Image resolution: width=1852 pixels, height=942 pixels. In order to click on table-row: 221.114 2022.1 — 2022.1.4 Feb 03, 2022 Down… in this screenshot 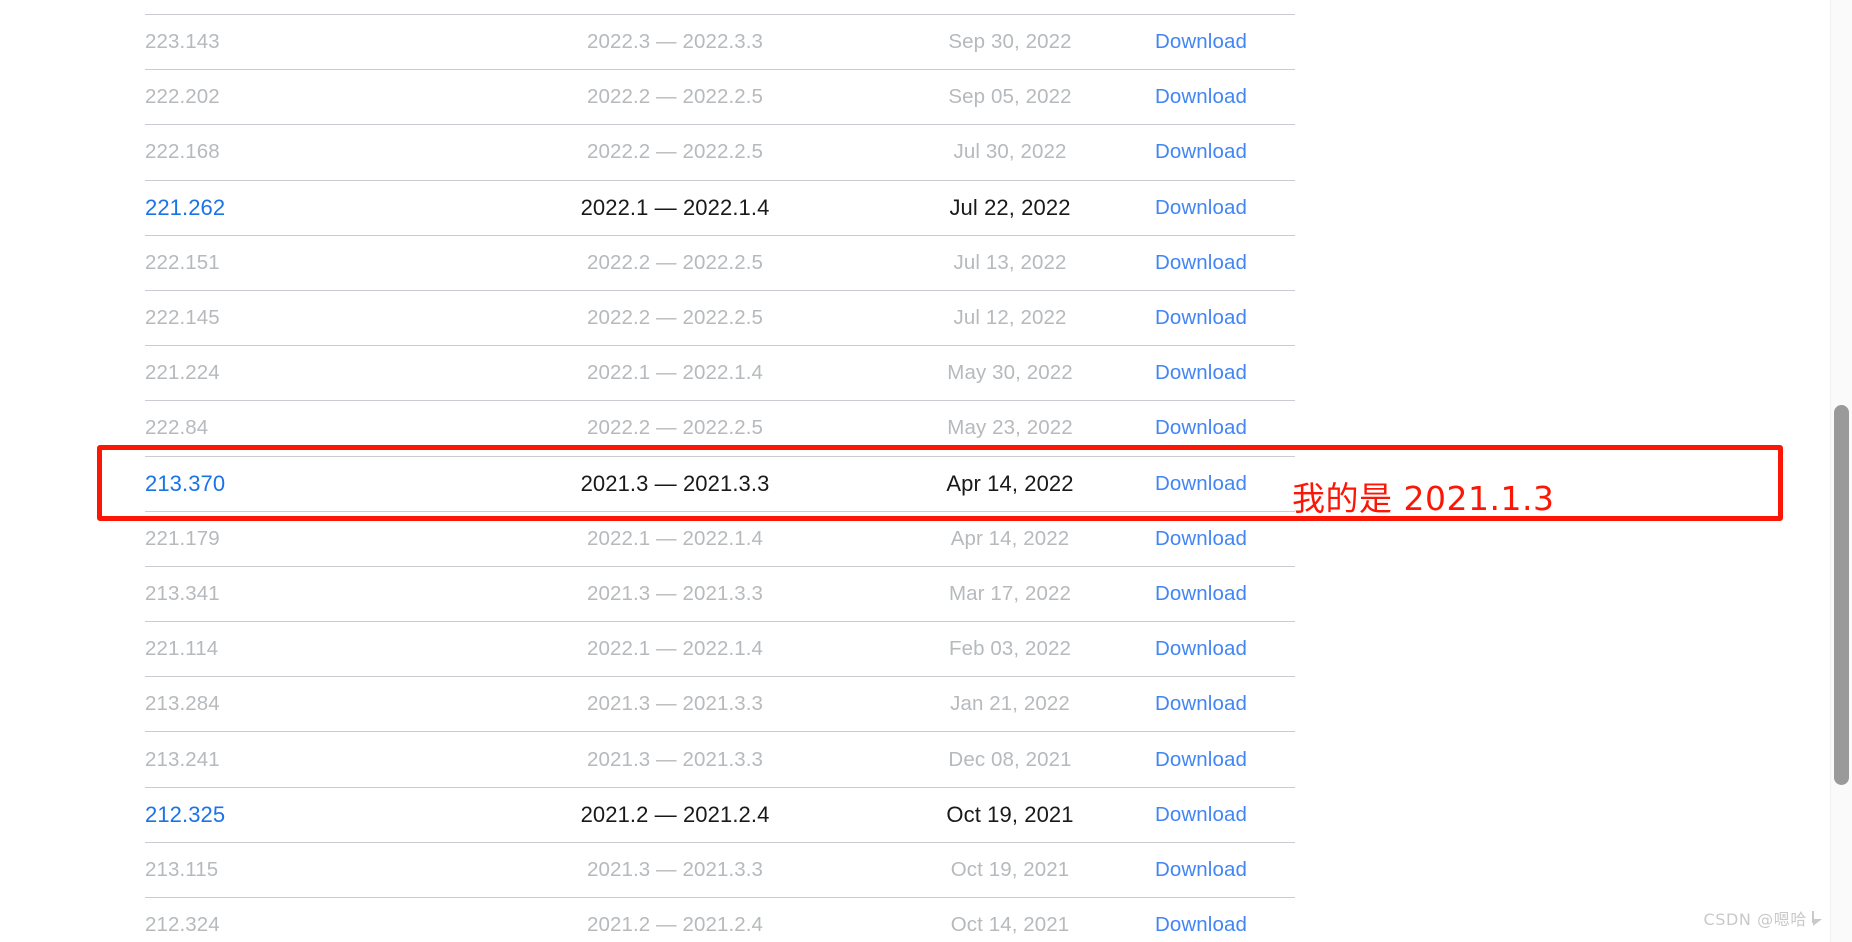, I will do `click(720, 649)`.